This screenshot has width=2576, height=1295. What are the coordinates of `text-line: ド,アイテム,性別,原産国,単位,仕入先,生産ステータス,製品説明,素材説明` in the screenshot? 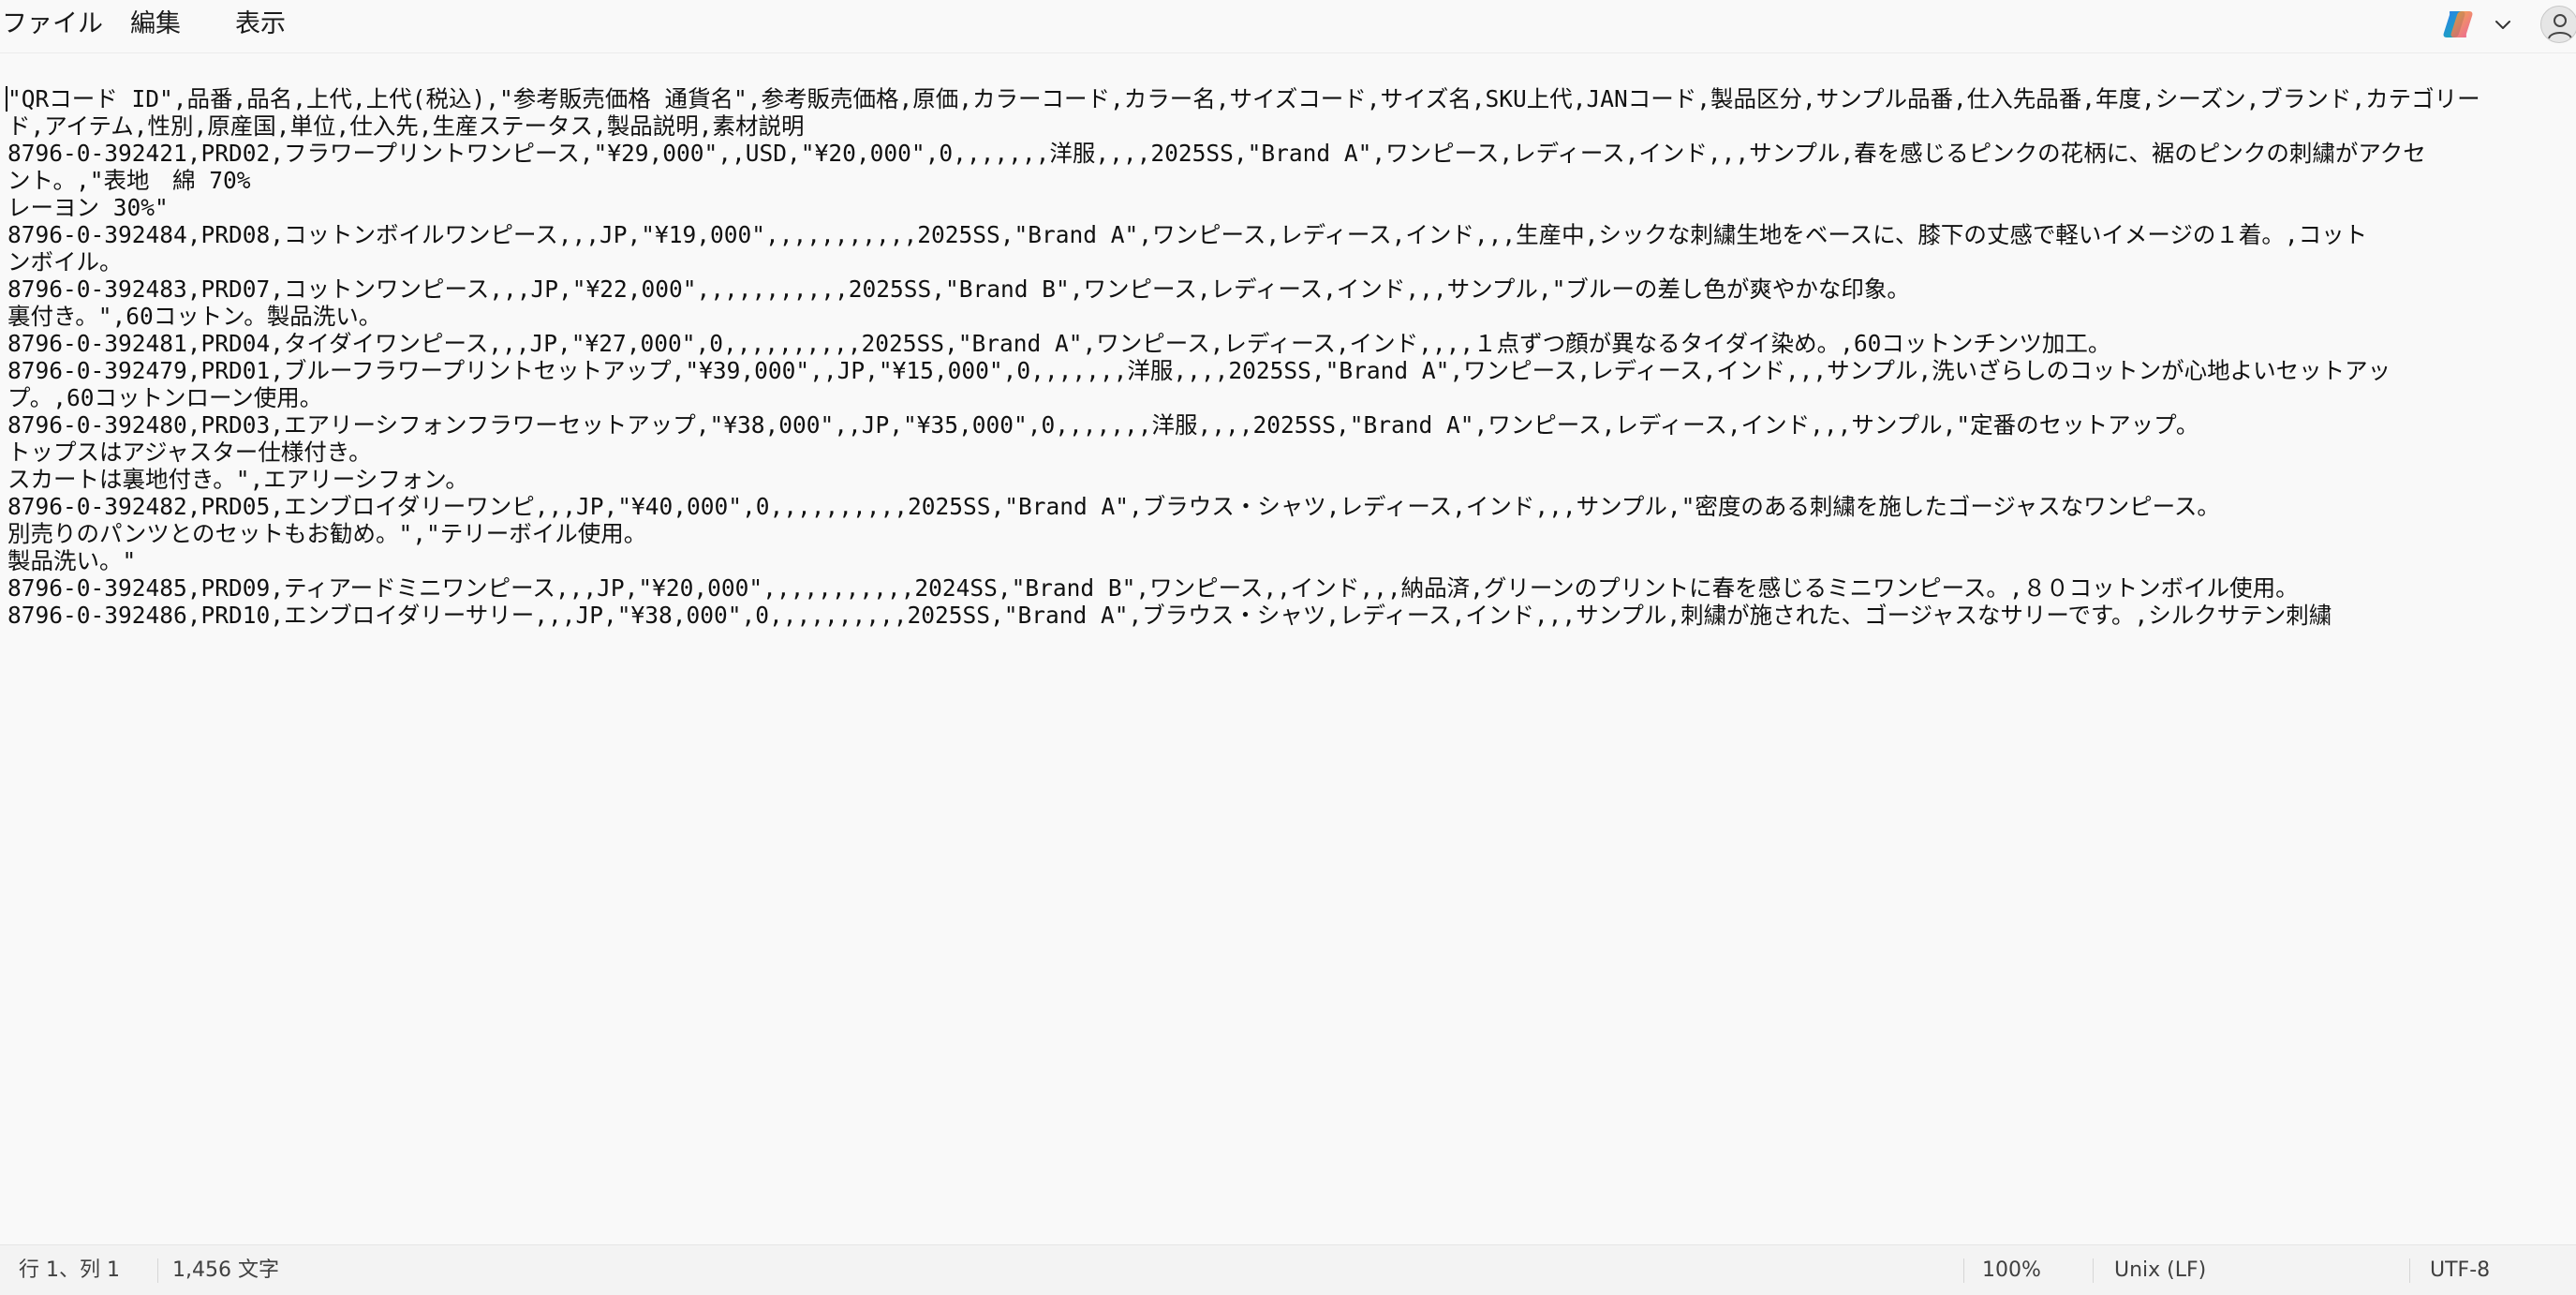 It's located at (406, 126).